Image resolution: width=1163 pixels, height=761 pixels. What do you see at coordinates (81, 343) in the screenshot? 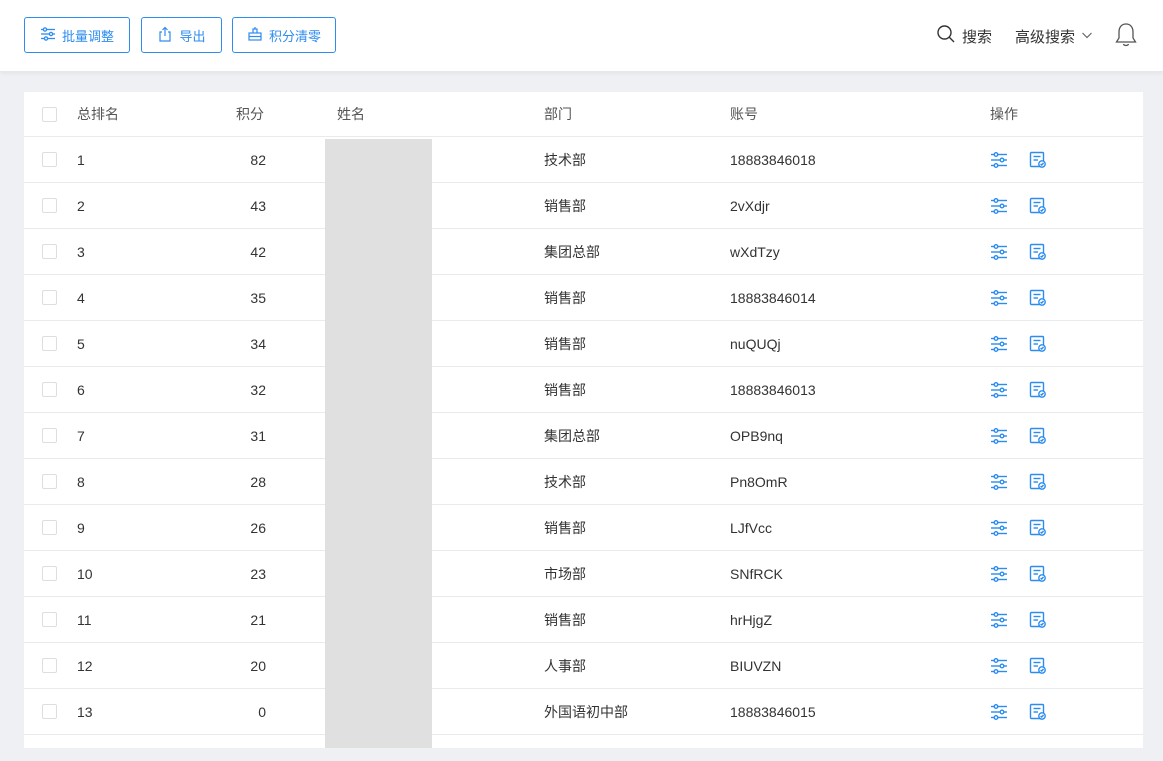
I see `rank-cell: 5` at bounding box center [81, 343].